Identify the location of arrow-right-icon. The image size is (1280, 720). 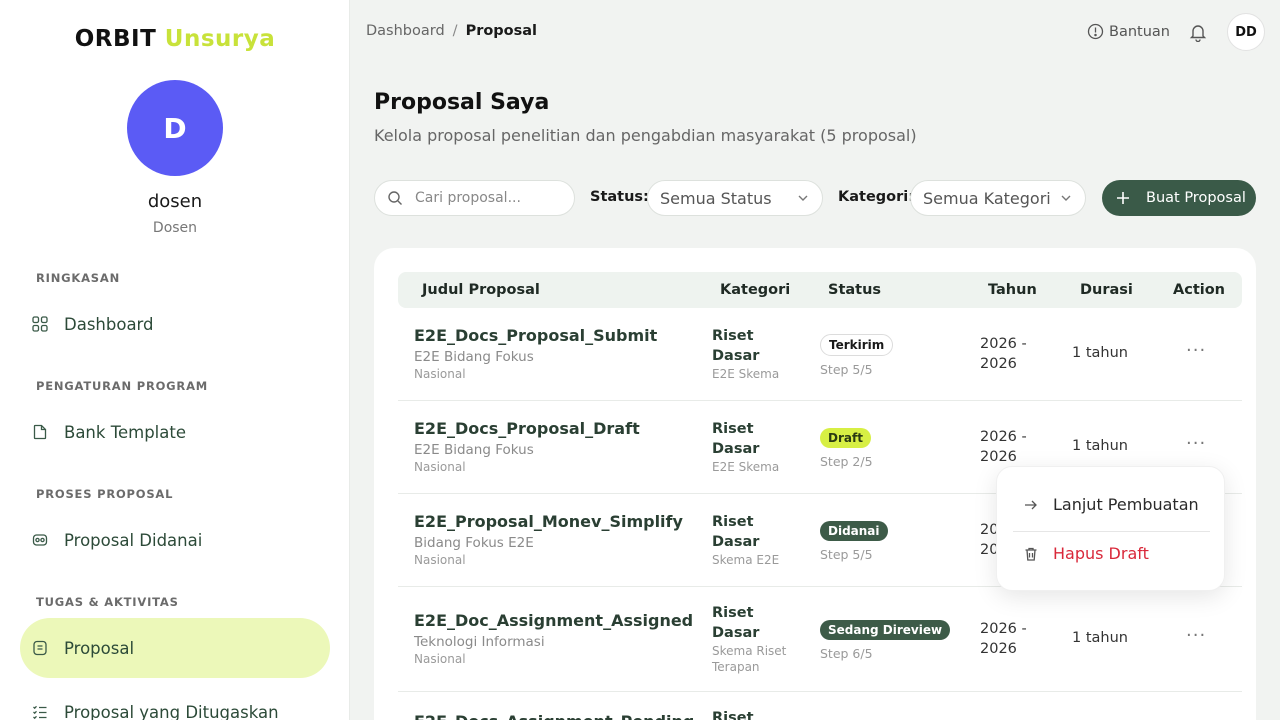
(1031, 505).